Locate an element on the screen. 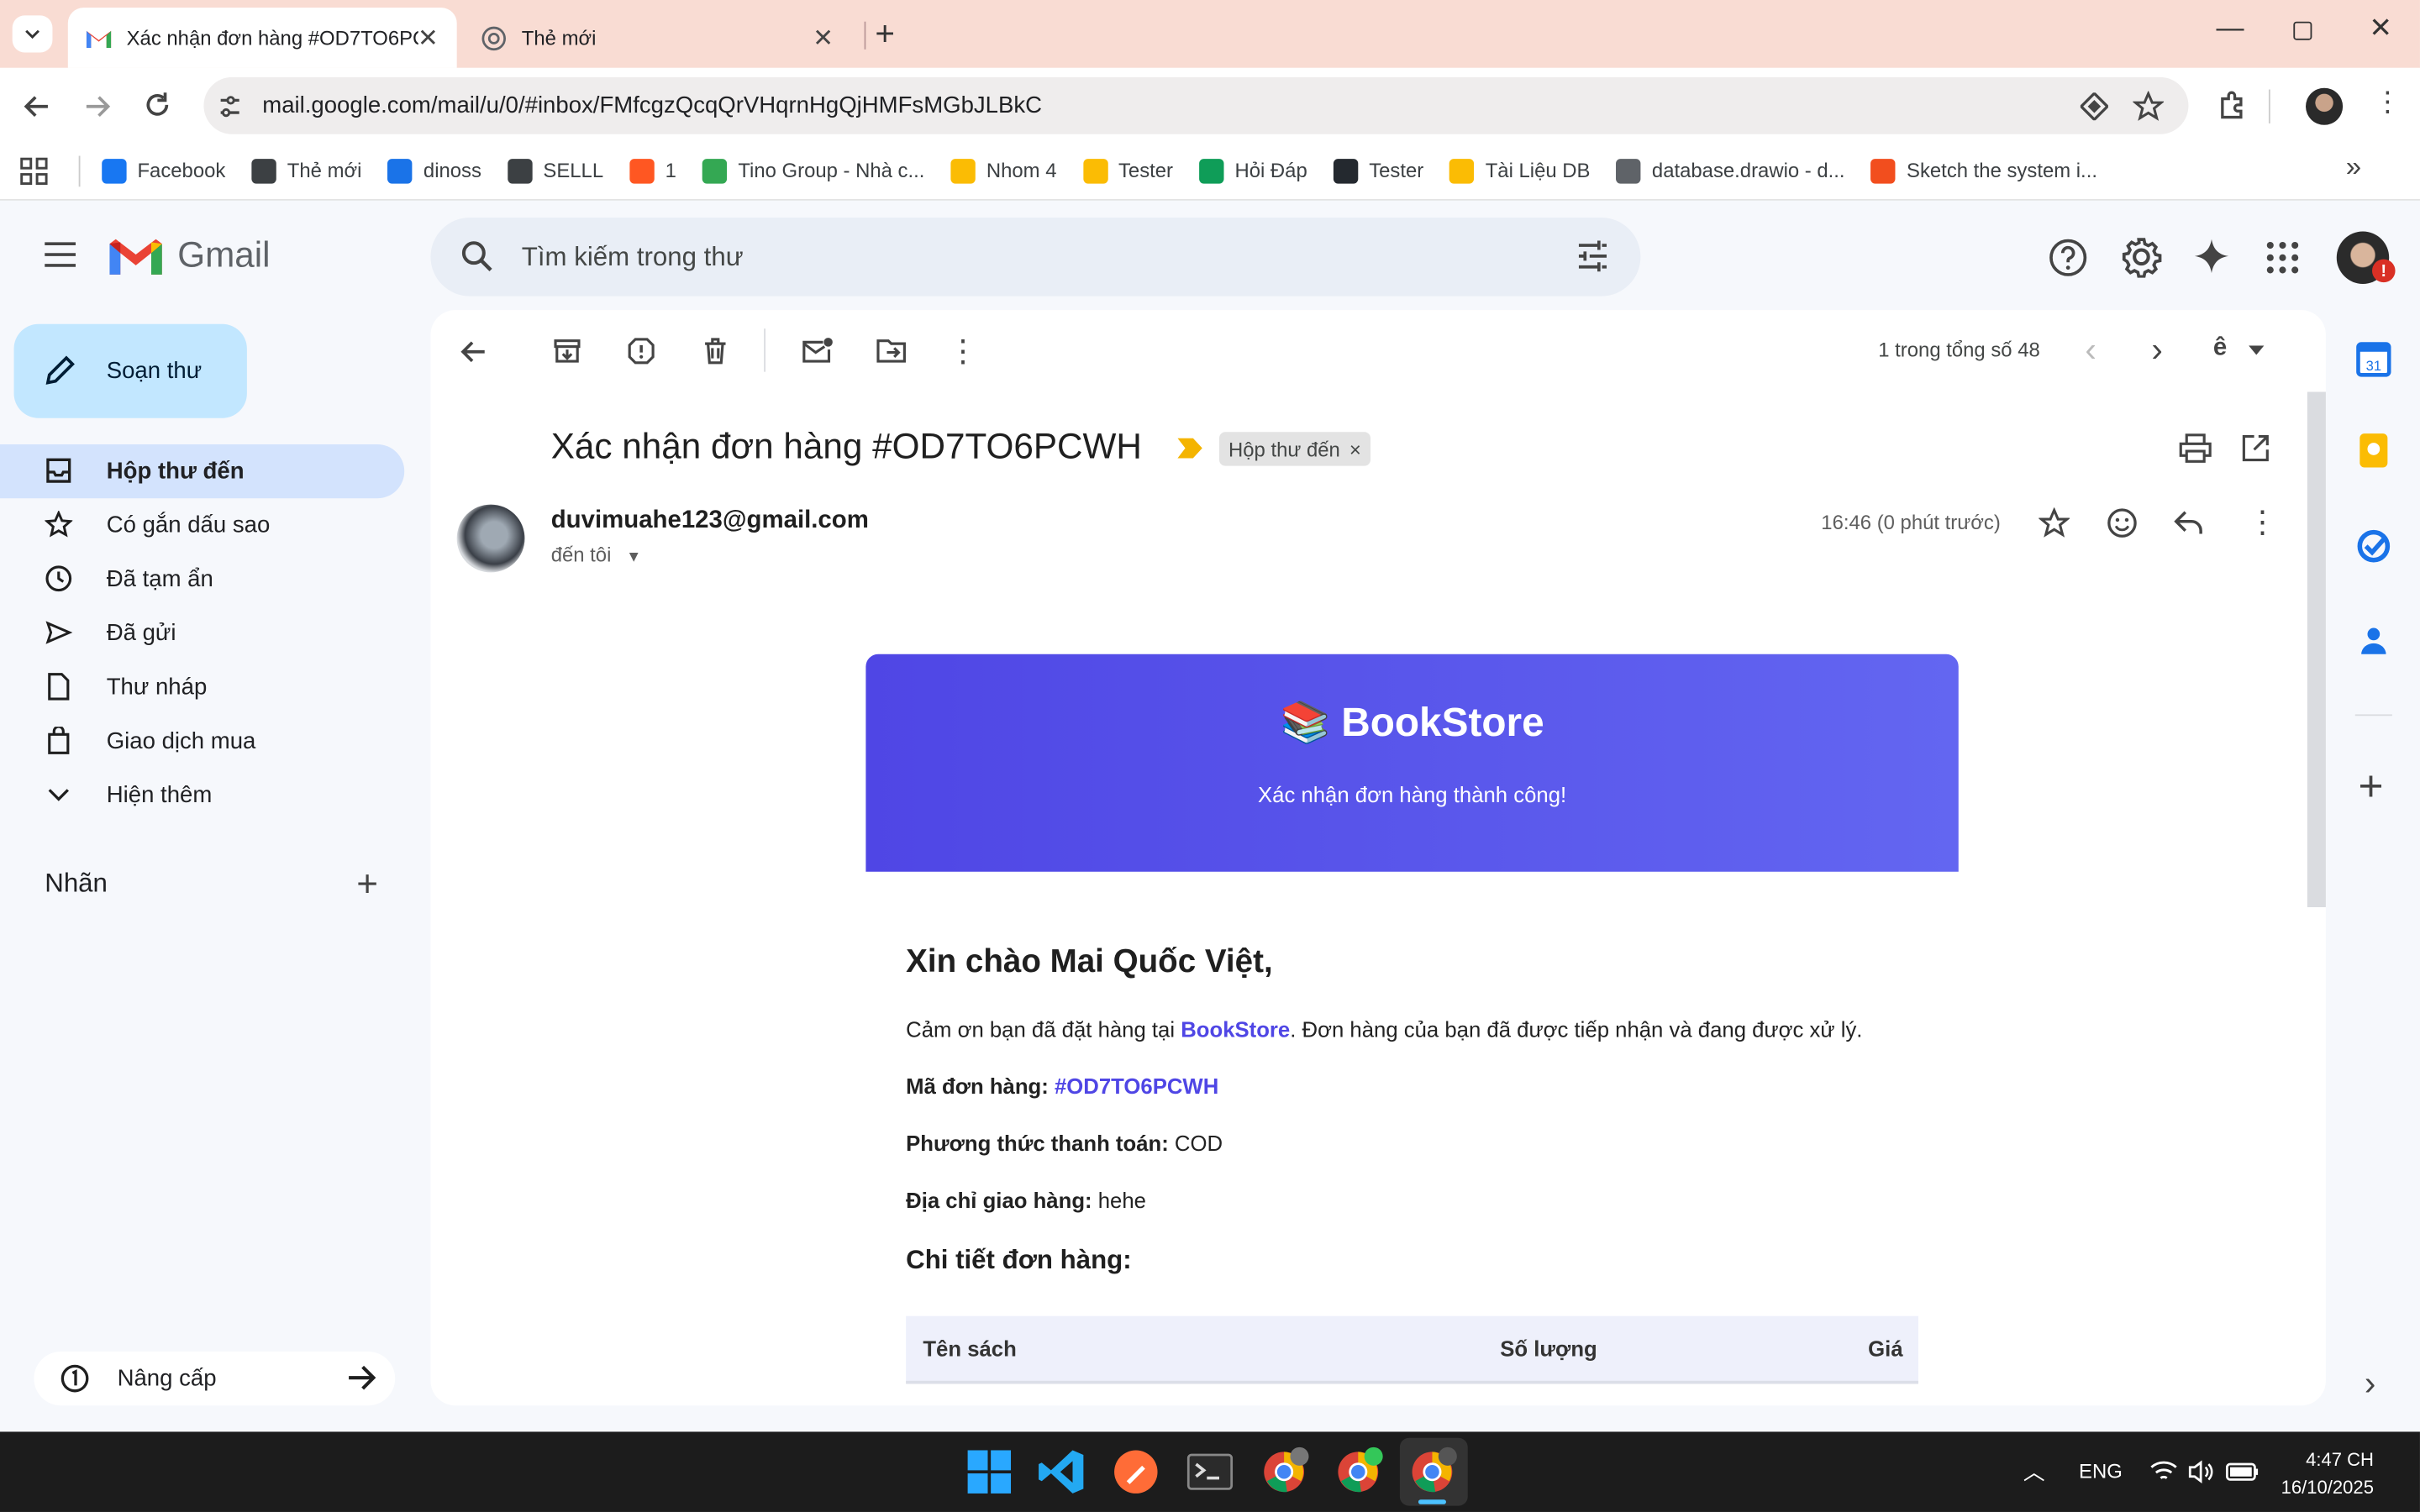 The image size is (2420, 1512). chrome-profile-1-icon is located at coordinates (1284, 1471).